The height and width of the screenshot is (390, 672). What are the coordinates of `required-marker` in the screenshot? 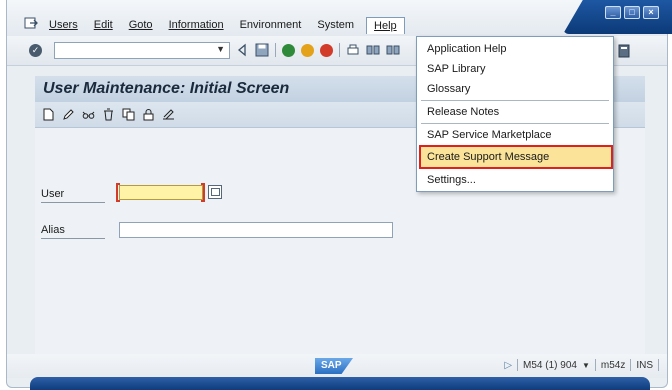 It's located at (203, 192).